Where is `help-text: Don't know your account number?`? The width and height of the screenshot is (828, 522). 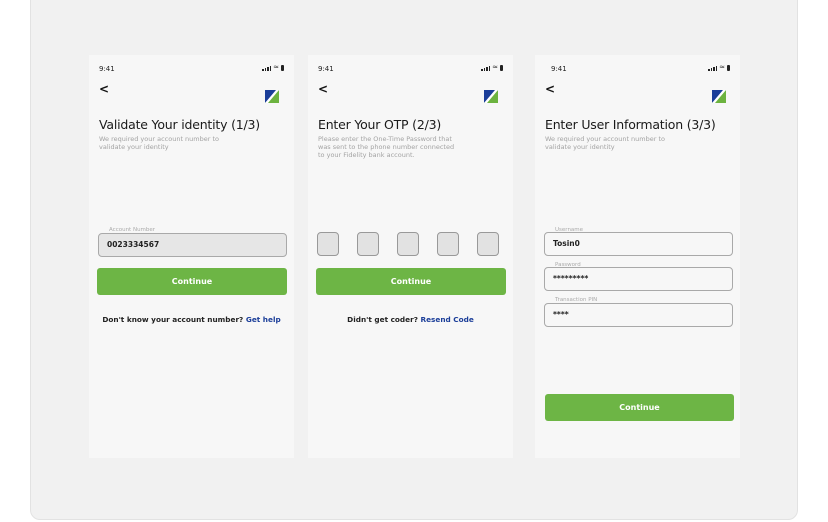 help-text: Don't know your account number? is located at coordinates (173, 319).